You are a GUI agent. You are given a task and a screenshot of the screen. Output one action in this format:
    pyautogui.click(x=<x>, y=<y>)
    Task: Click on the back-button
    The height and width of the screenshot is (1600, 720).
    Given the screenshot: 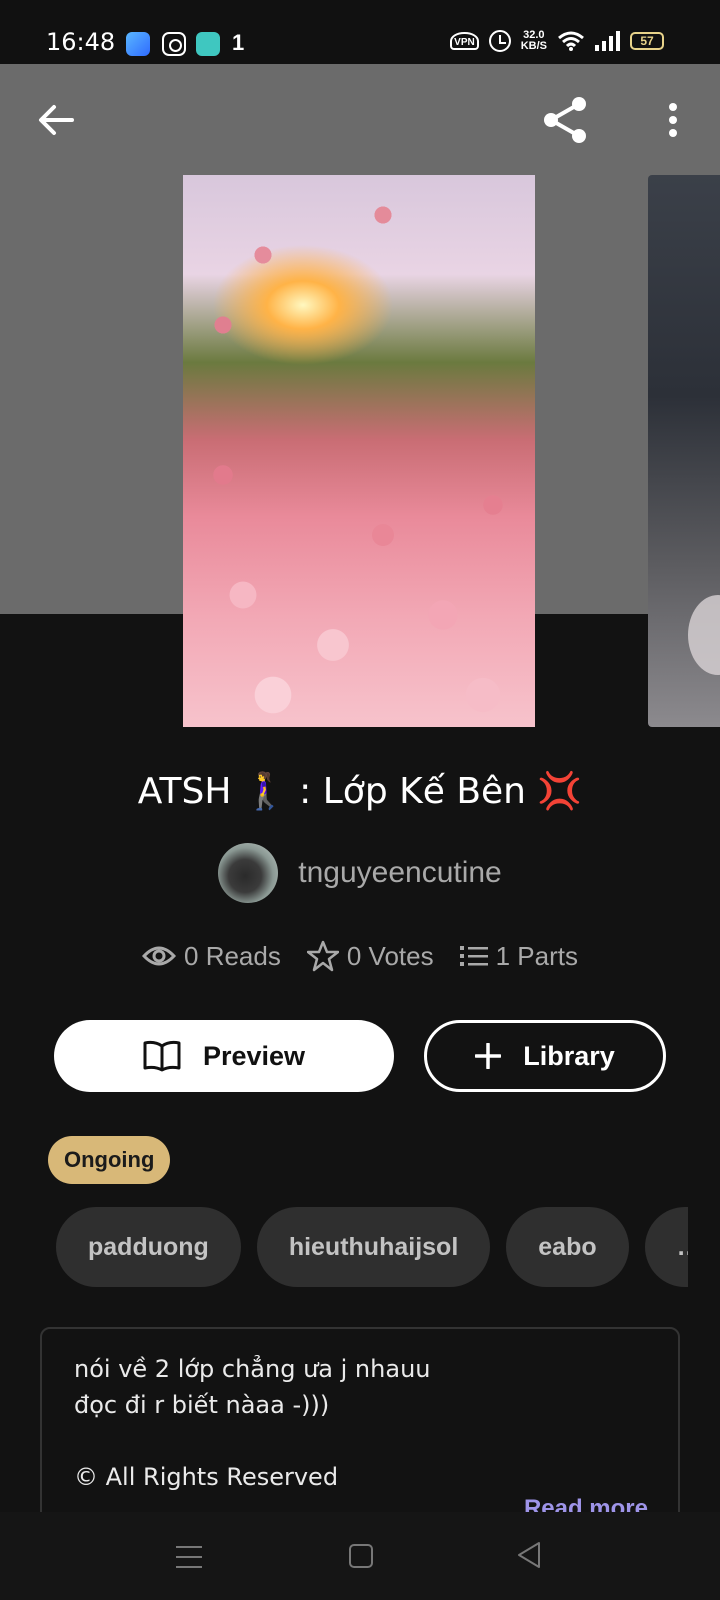 What is the action you would take?
    pyautogui.click(x=56, y=120)
    